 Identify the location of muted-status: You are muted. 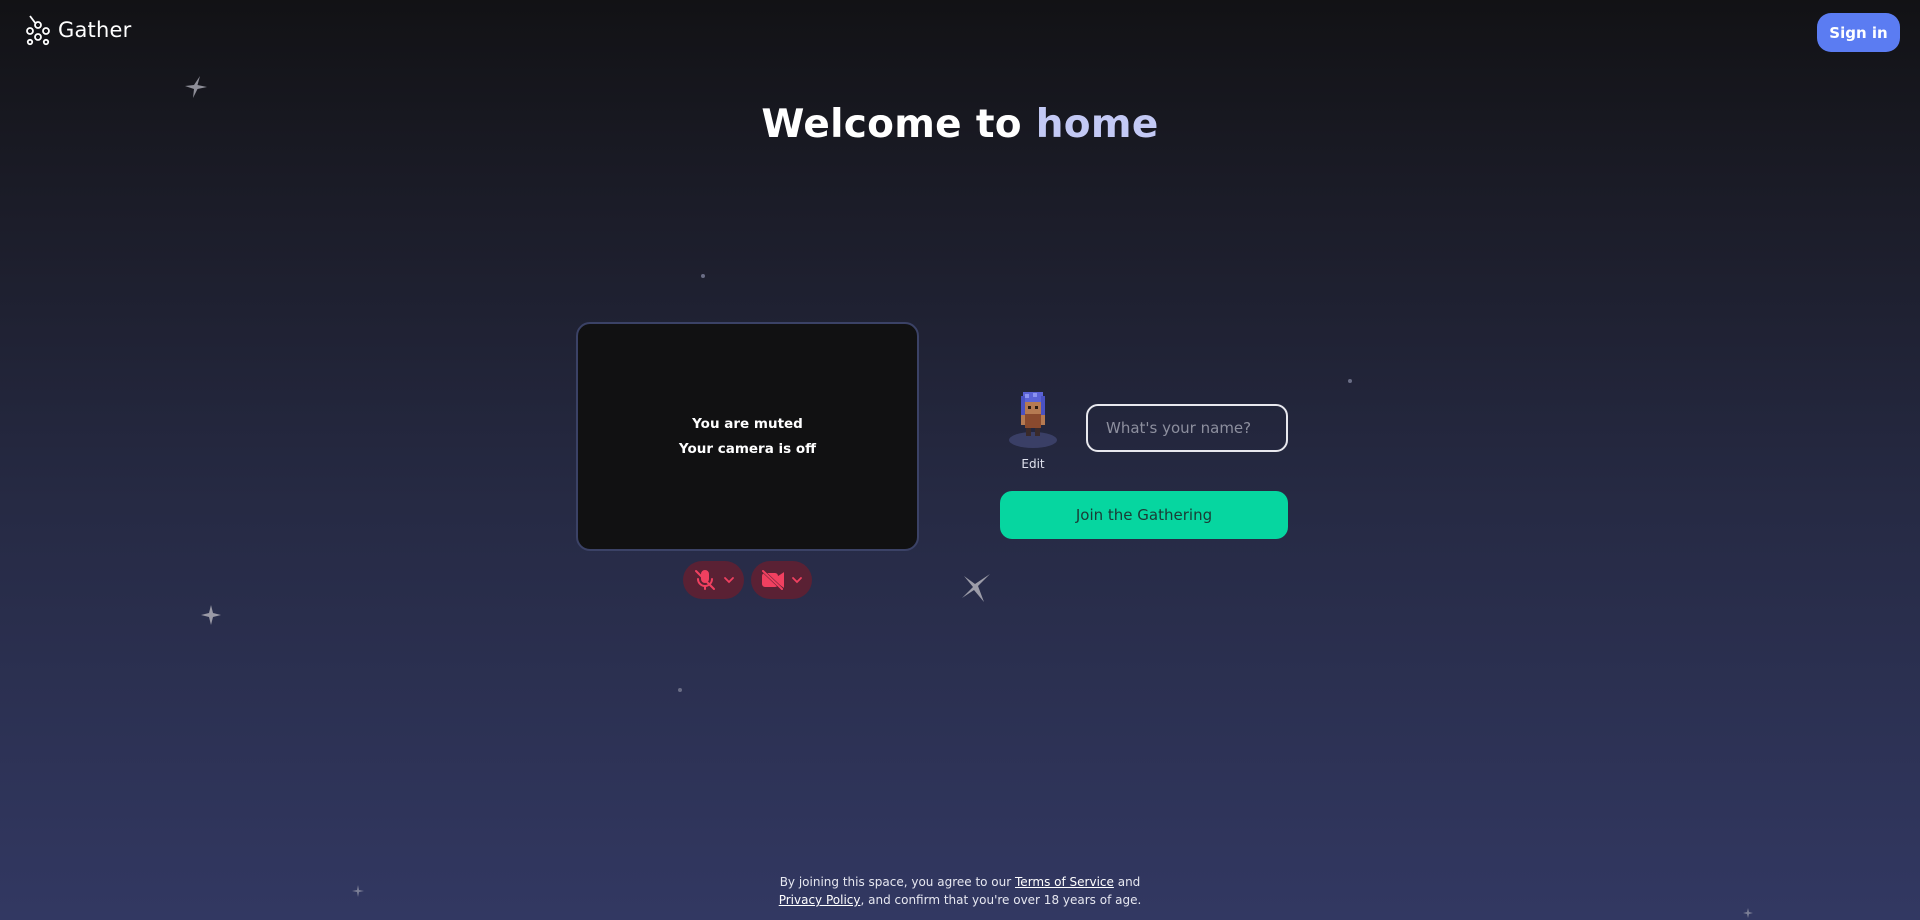
(747, 424).